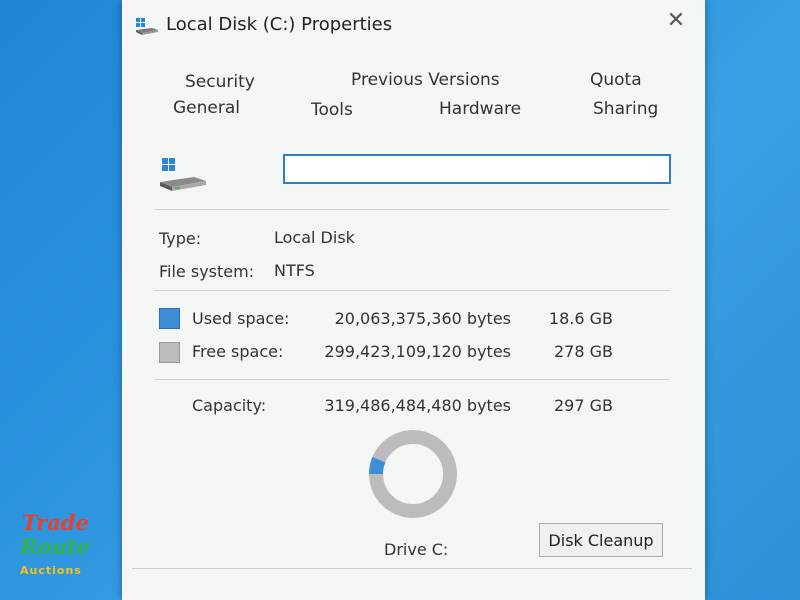 The width and height of the screenshot is (800, 600). I want to click on disk-cleanup-button: Disk Cleanup, so click(601, 540).